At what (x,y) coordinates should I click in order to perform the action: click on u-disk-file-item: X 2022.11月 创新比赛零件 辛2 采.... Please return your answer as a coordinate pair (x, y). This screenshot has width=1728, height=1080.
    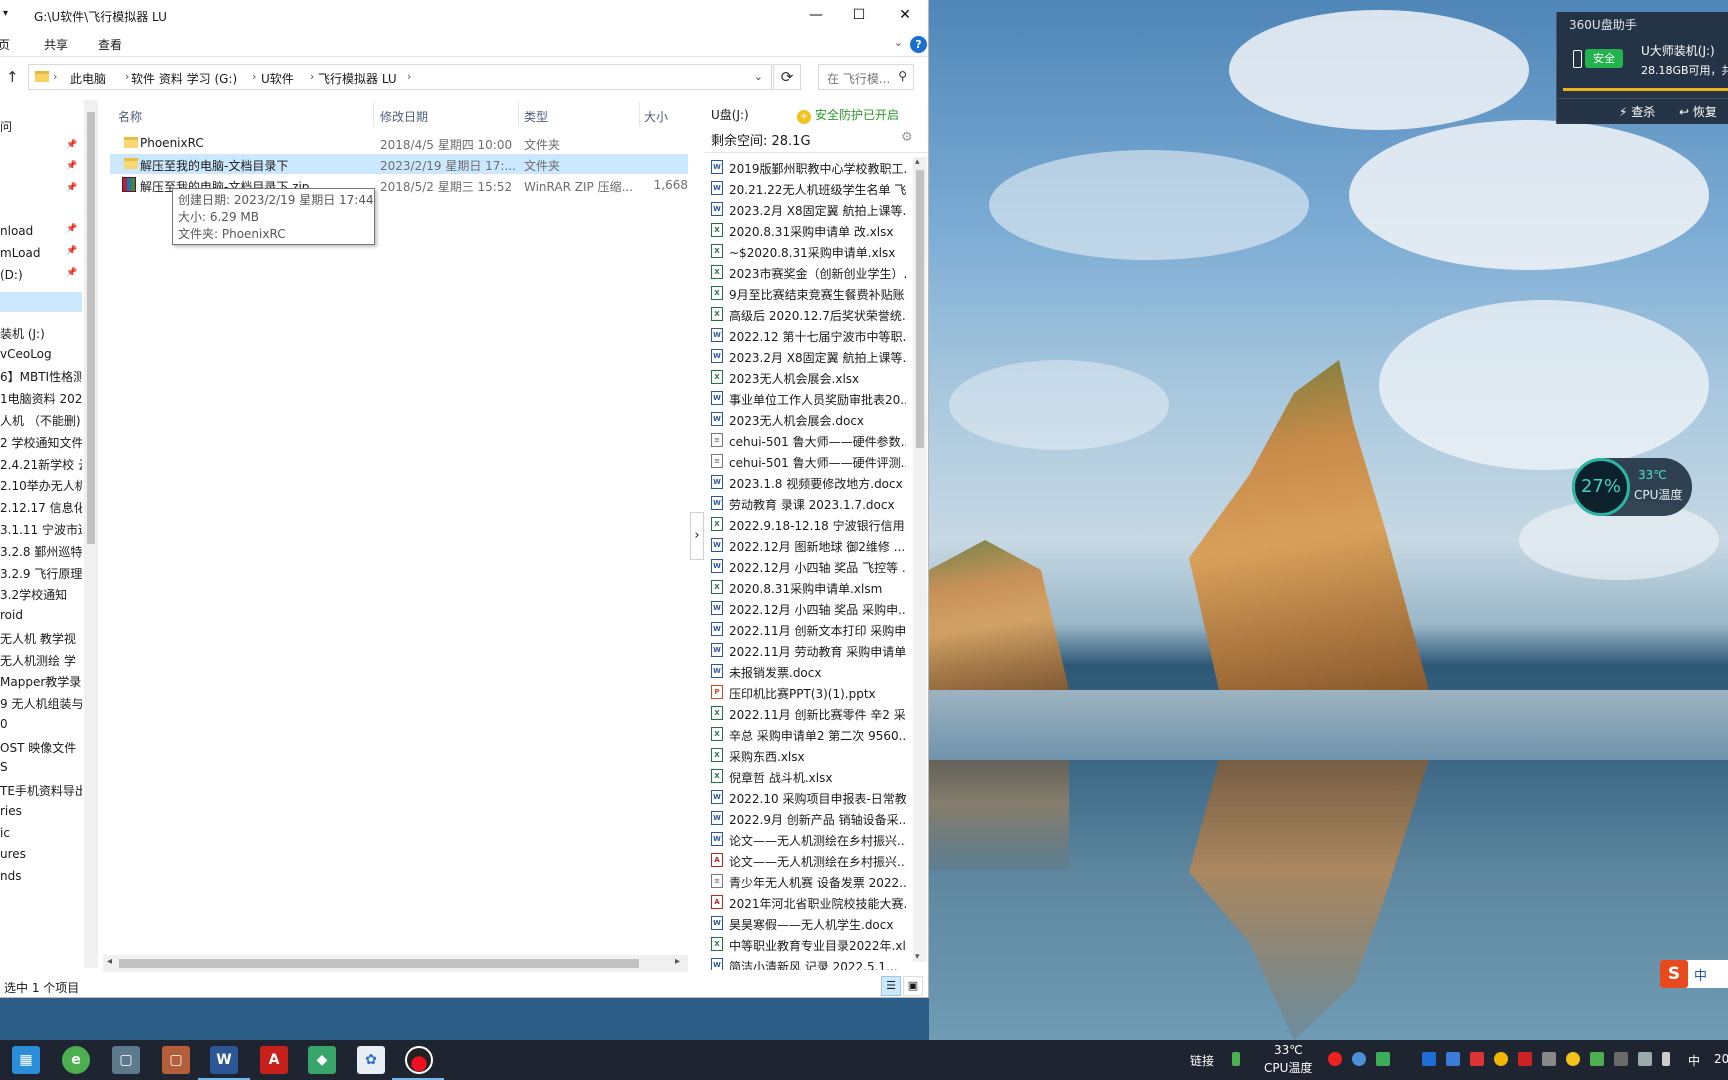
    Looking at the image, I should click on (808, 713).